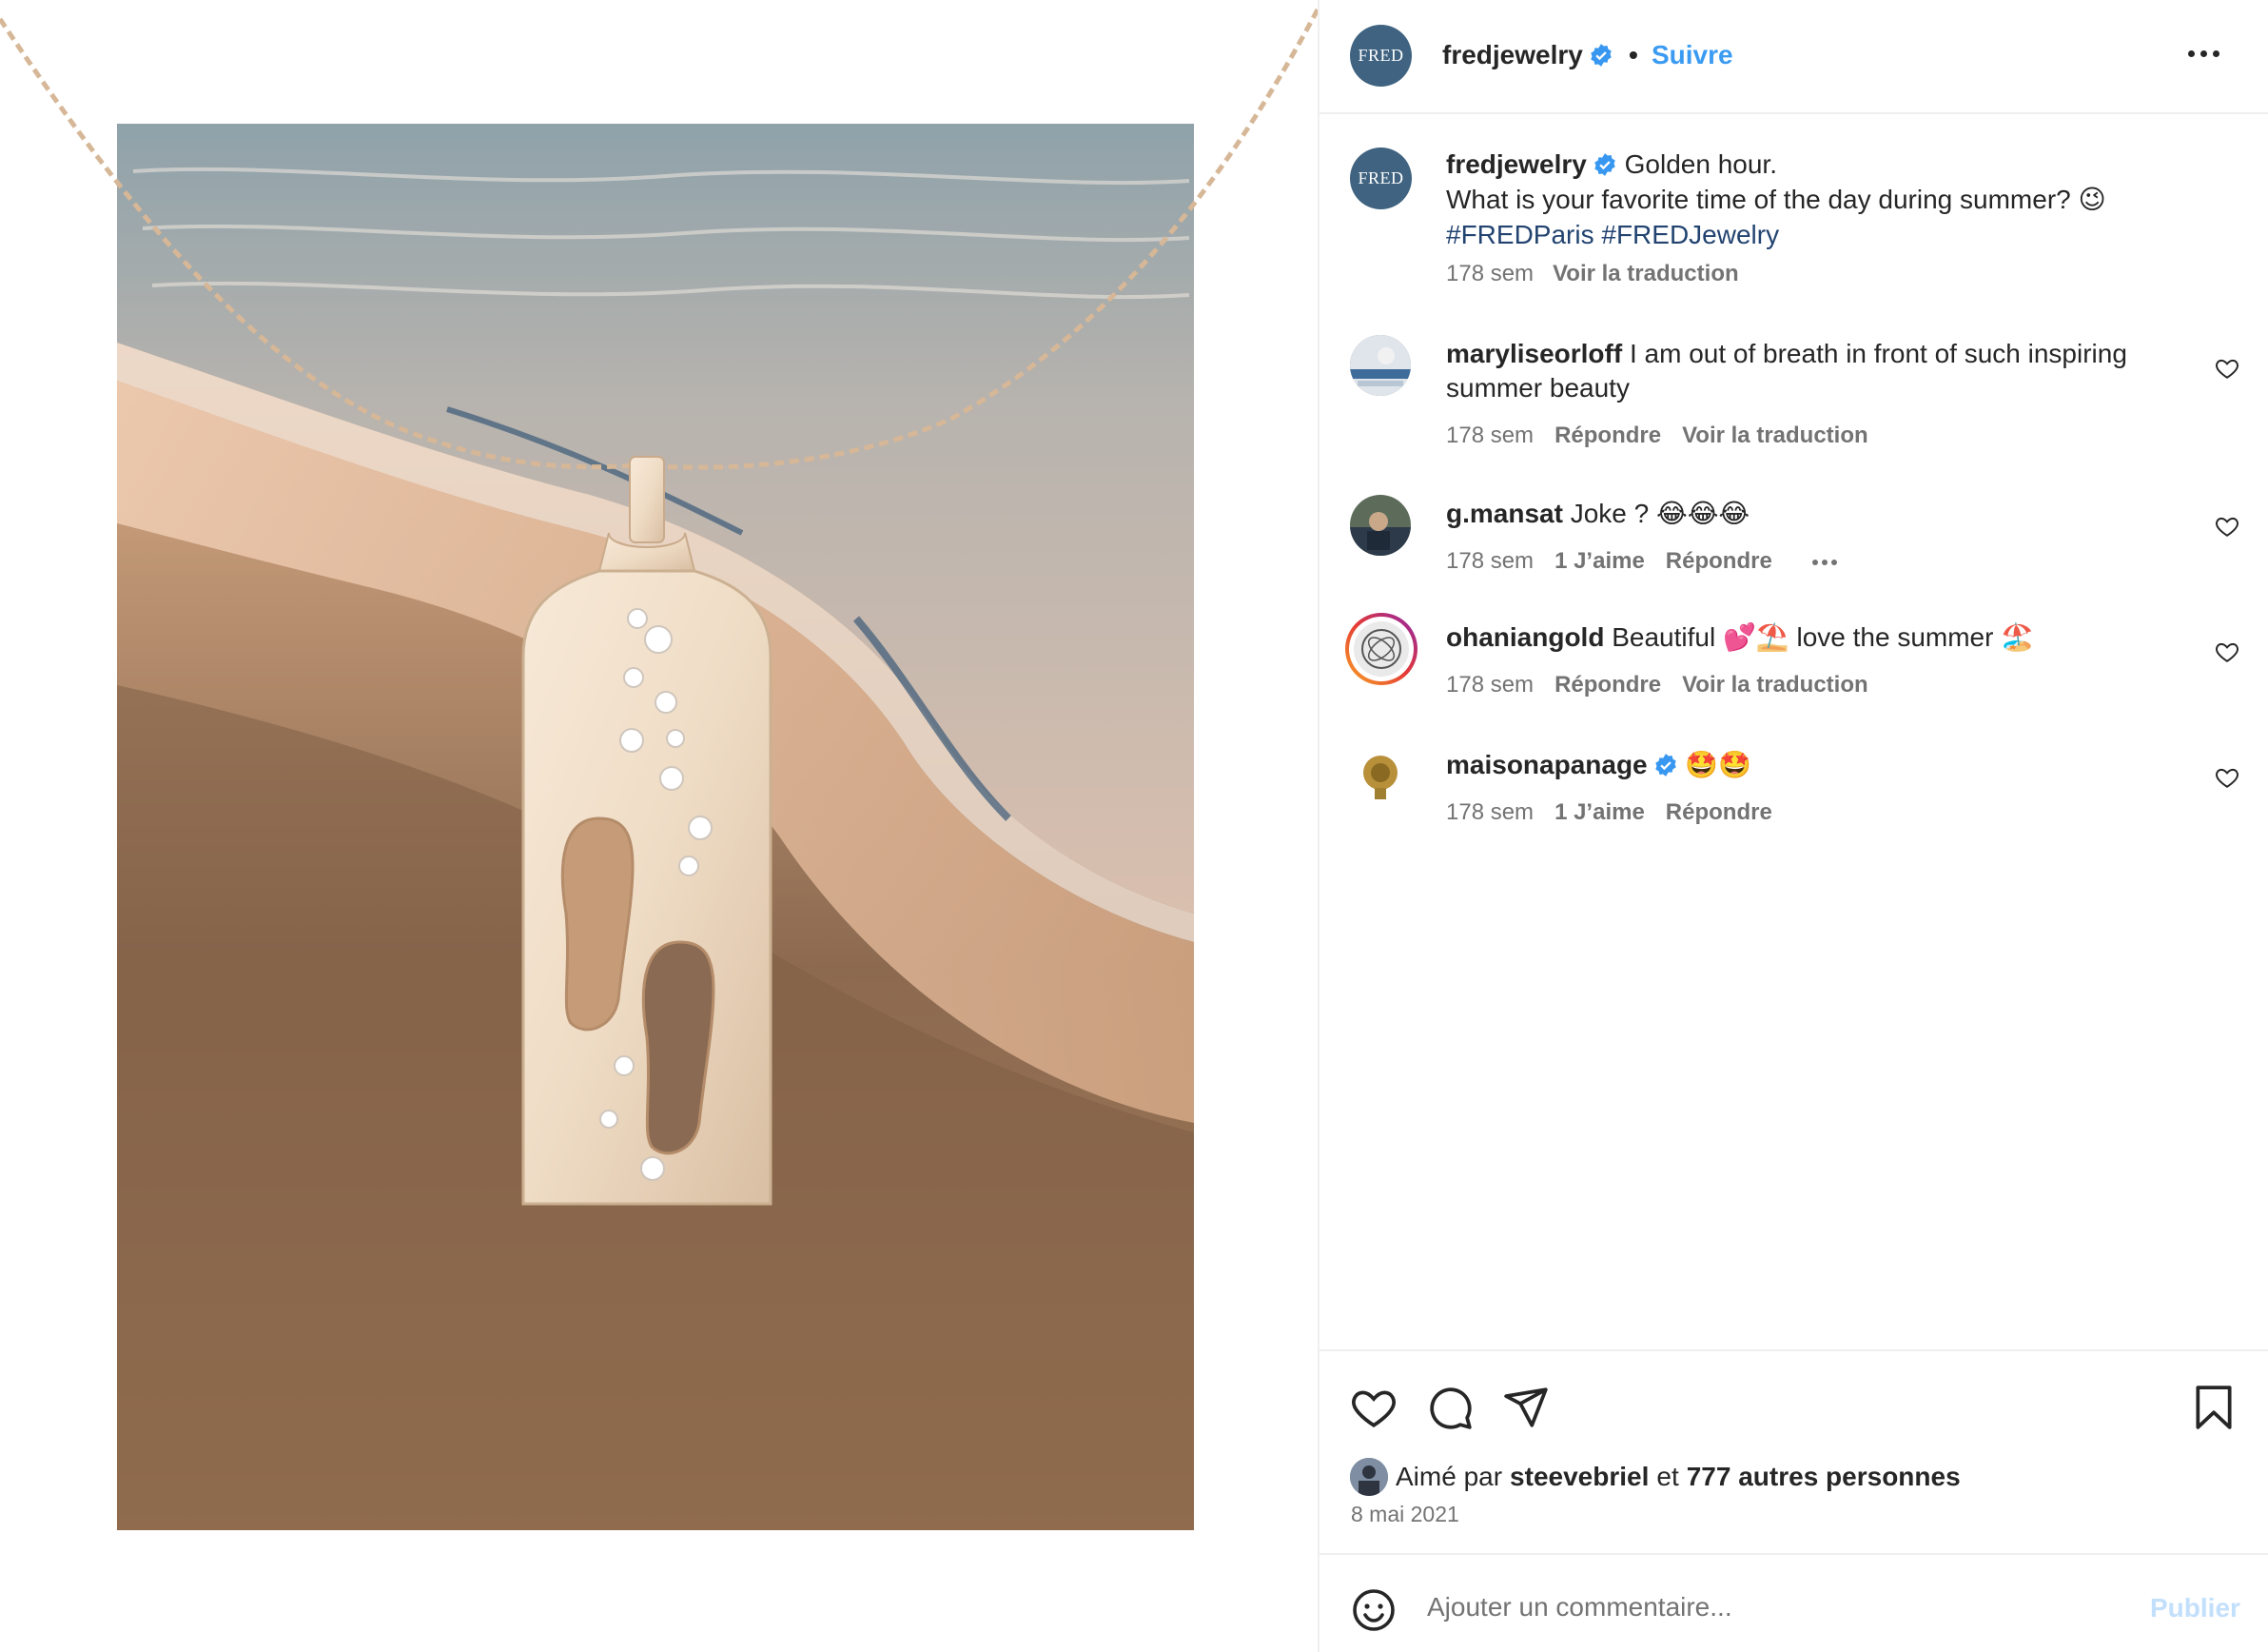 The image size is (2268, 1652). Describe the element at coordinates (1794, 803) in the screenshot. I see `comment-item: maisonapanage 🤩🤩 178 sem 1 J’aime Répondre` at that location.